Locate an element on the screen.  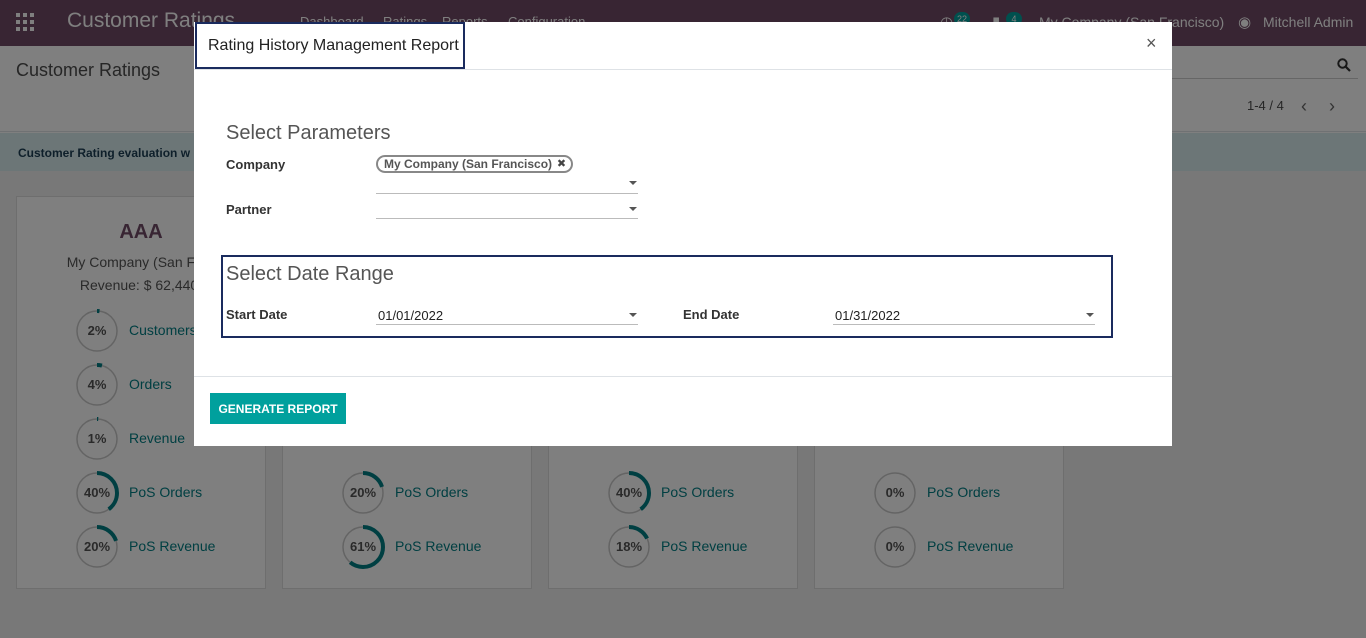
company-field is located at coordinates (507, 193).